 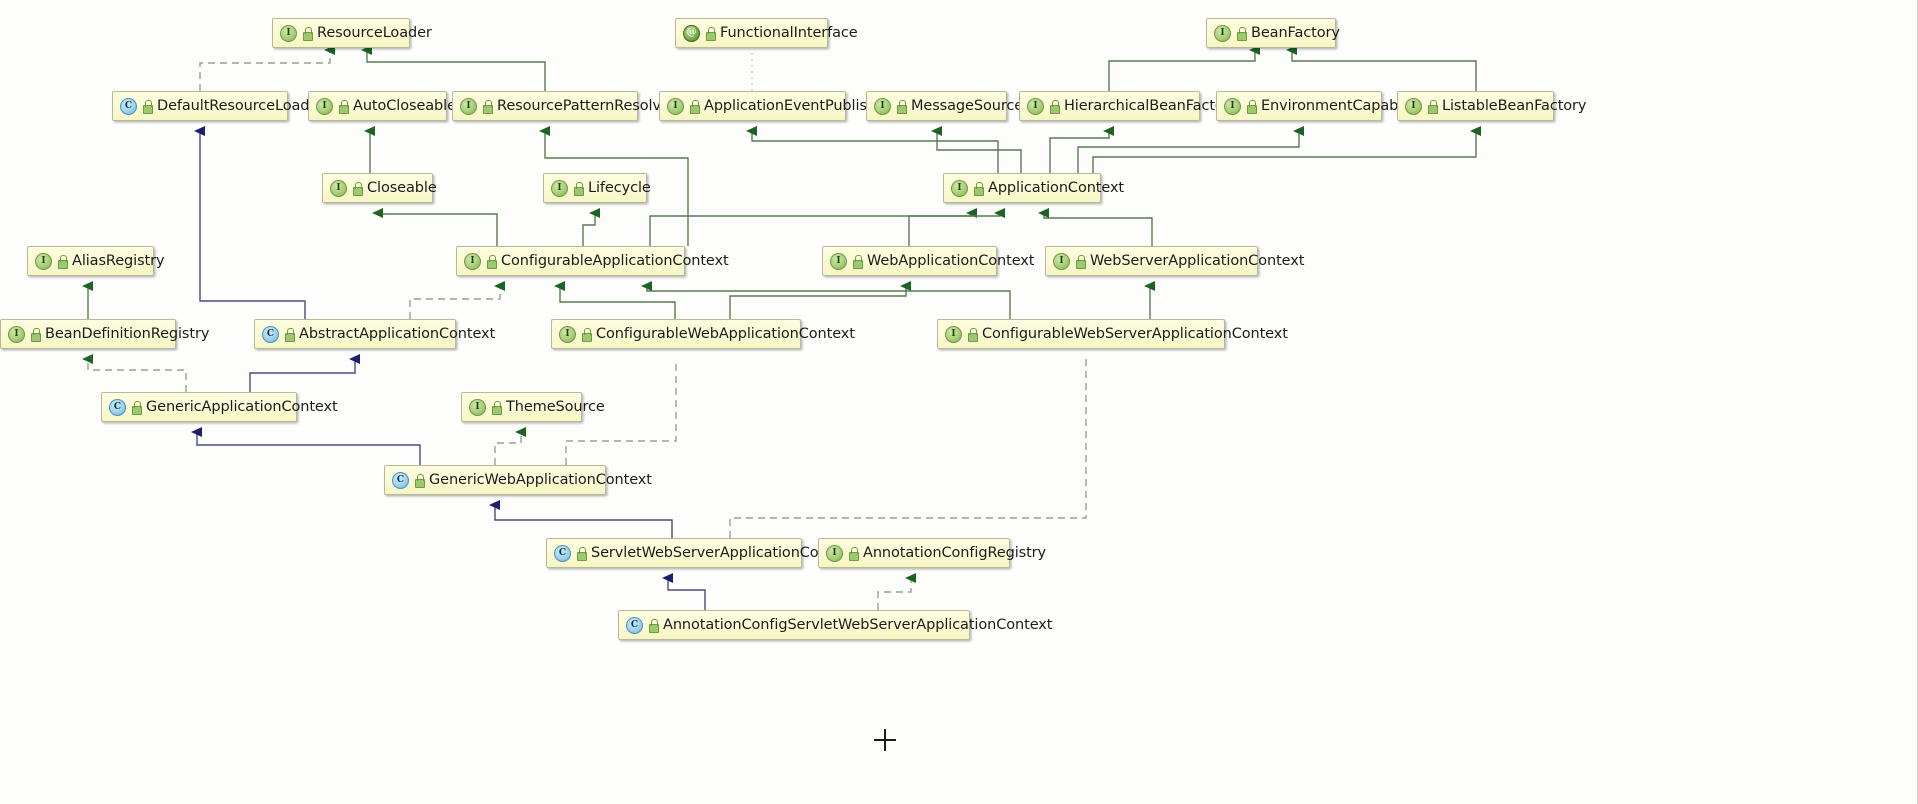 What do you see at coordinates (684, 591) in the screenshot?
I see `edge-acswsac-swsac` at bounding box center [684, 591].